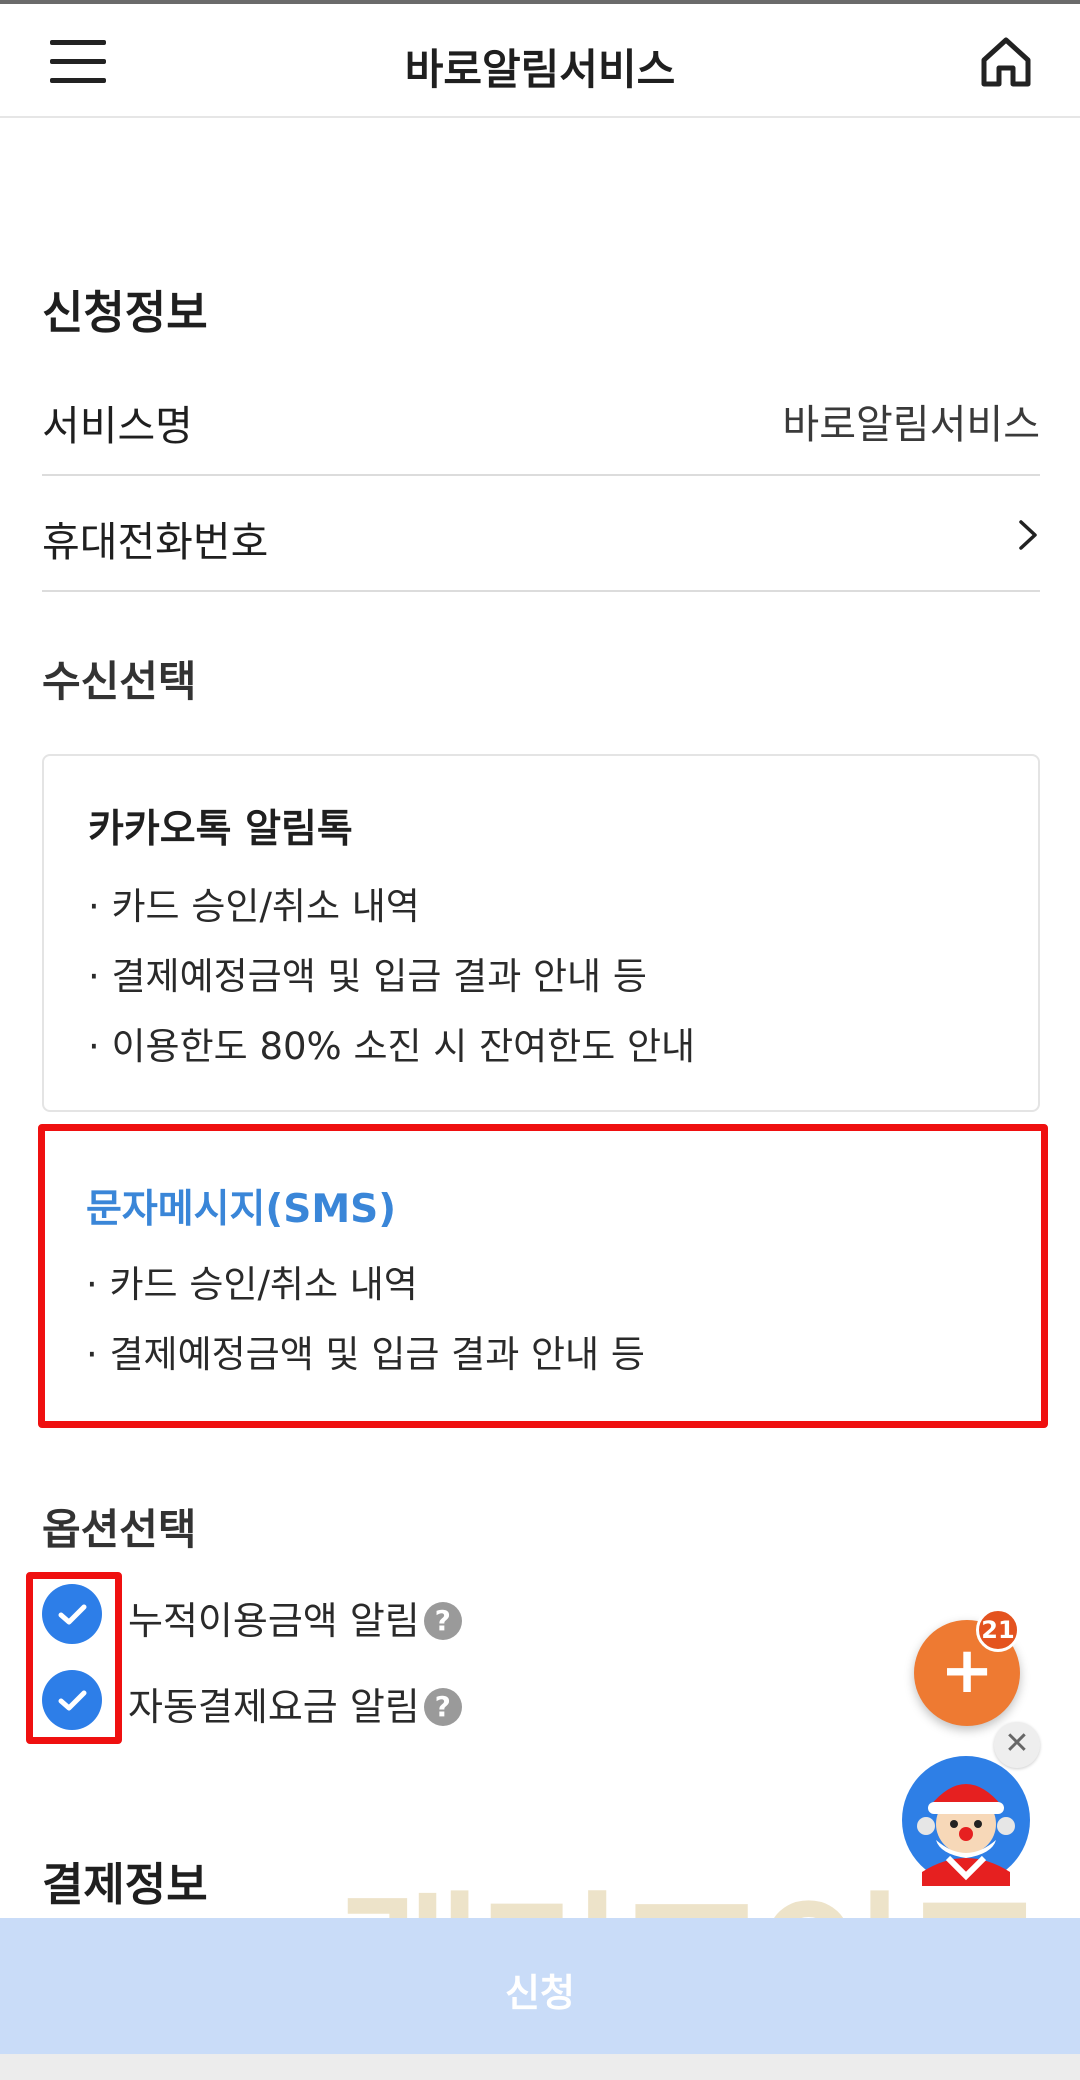  What do you see at coordinates (220, 829) in the screenshot?
I see `kakao-title: 카카오톡 알림톡` at bounding box center [220, 829].